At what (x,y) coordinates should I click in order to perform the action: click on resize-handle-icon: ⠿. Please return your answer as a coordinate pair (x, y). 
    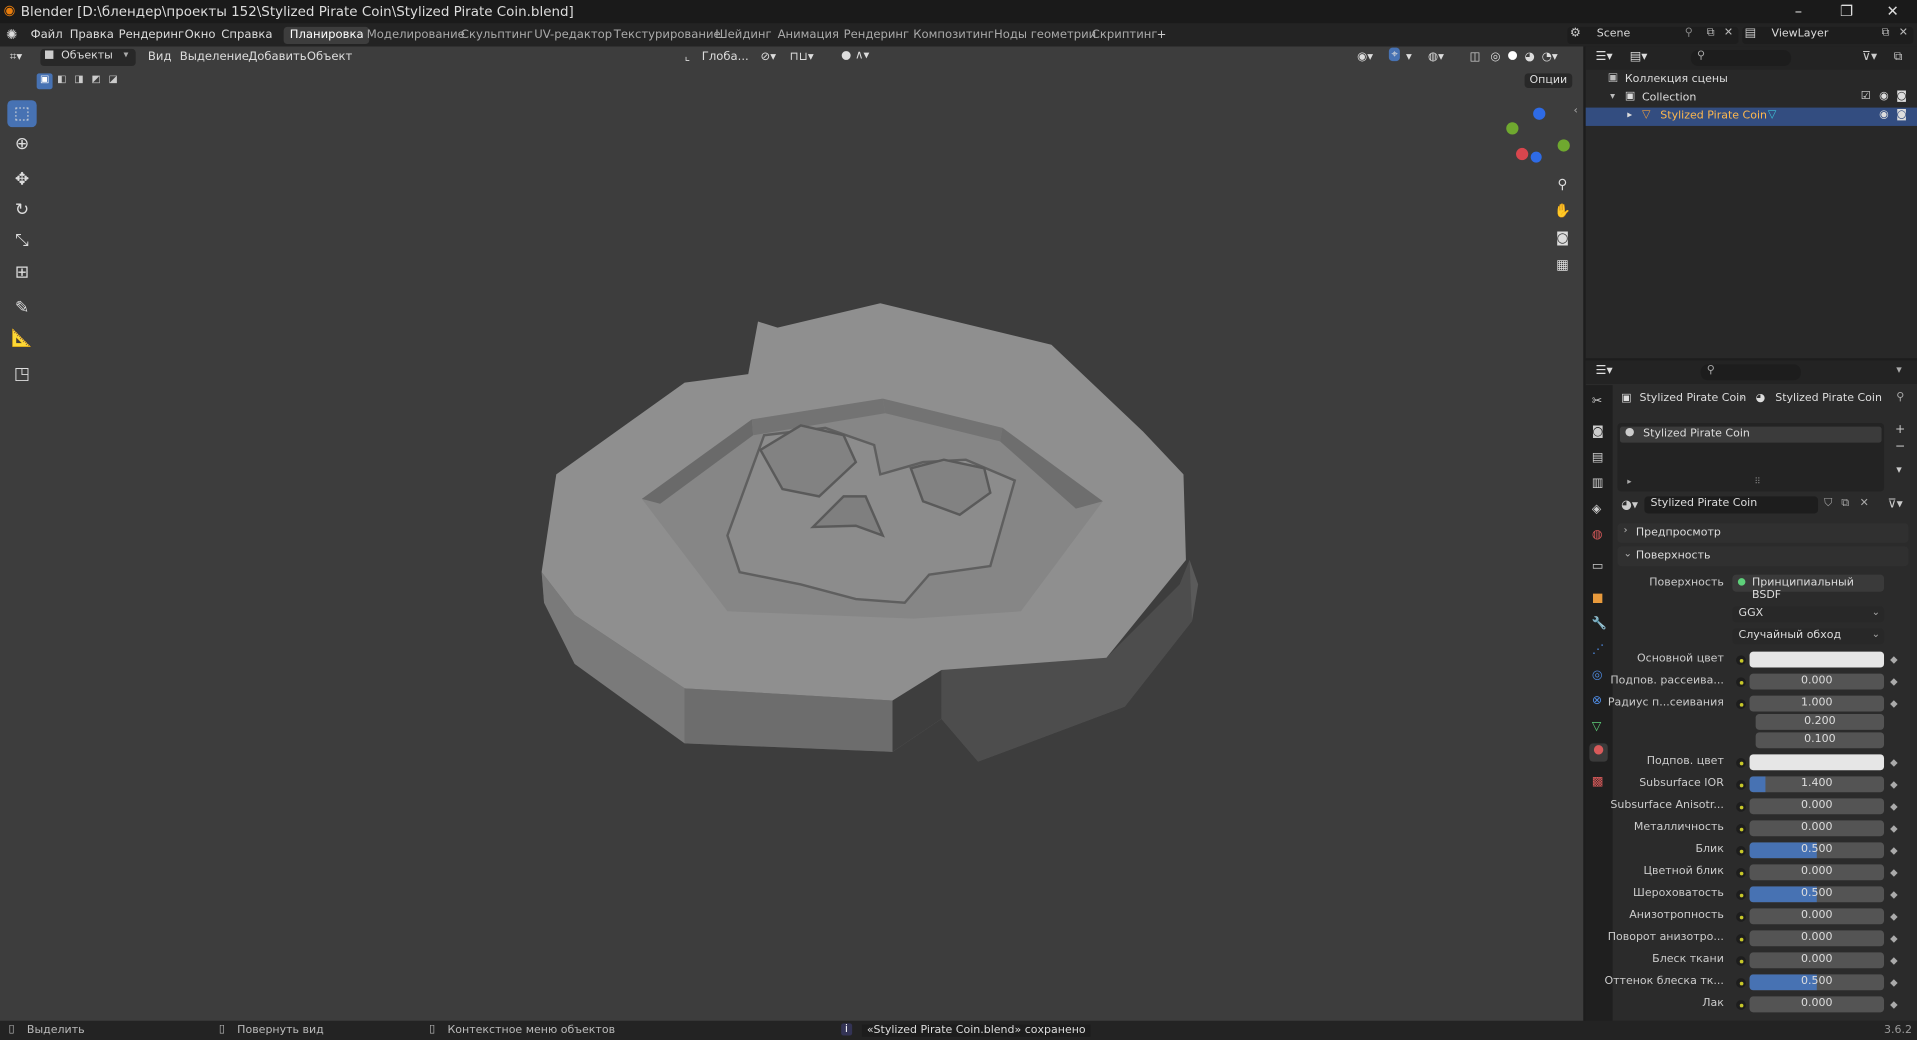
    Looking at the image, I should click on (1757, 482).